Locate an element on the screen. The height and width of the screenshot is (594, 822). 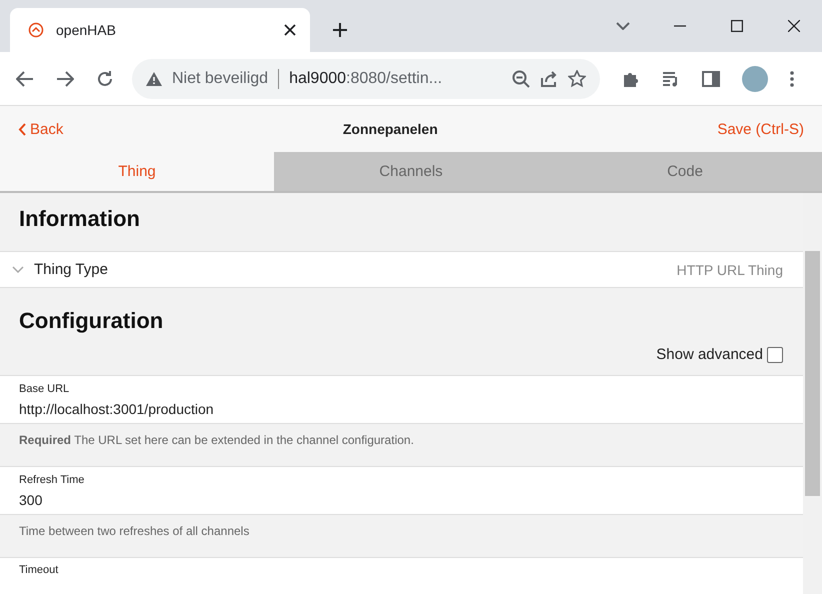
page-title: Zonnepanelen is located at coordinates (390, 129).